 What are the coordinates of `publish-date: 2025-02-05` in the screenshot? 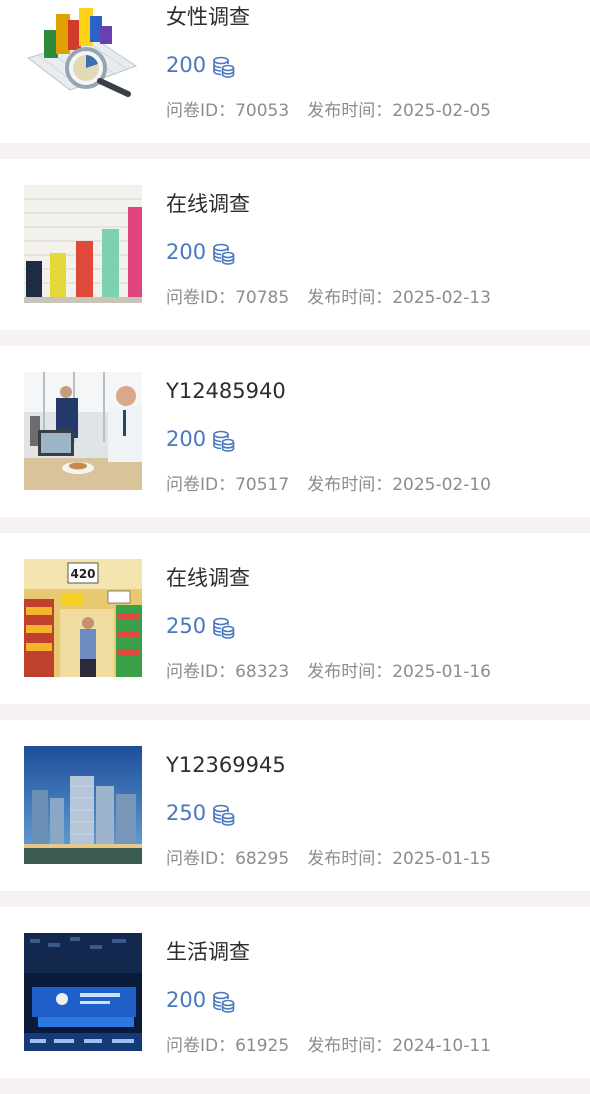 It's located at (441, 111).